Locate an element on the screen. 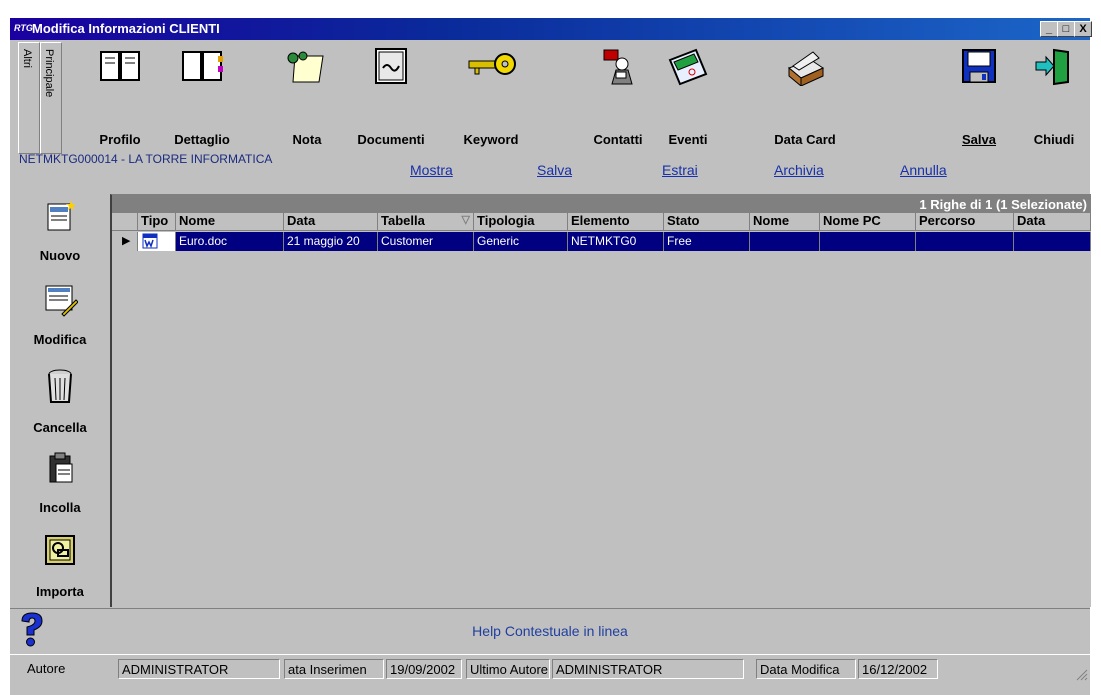 This screenshot has height=695, width=1101. col-header-tipo: Tipo is located at coordinates (157, 222).